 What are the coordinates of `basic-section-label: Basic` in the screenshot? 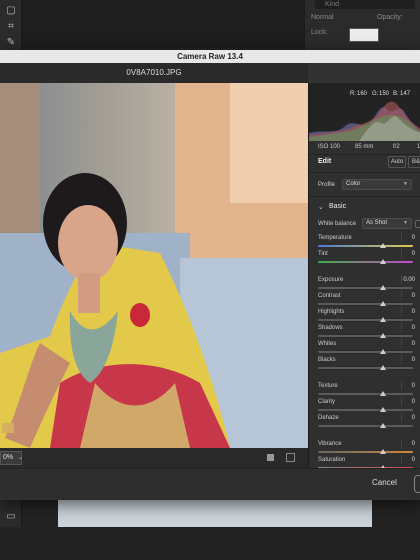 It's located at (338, 206).